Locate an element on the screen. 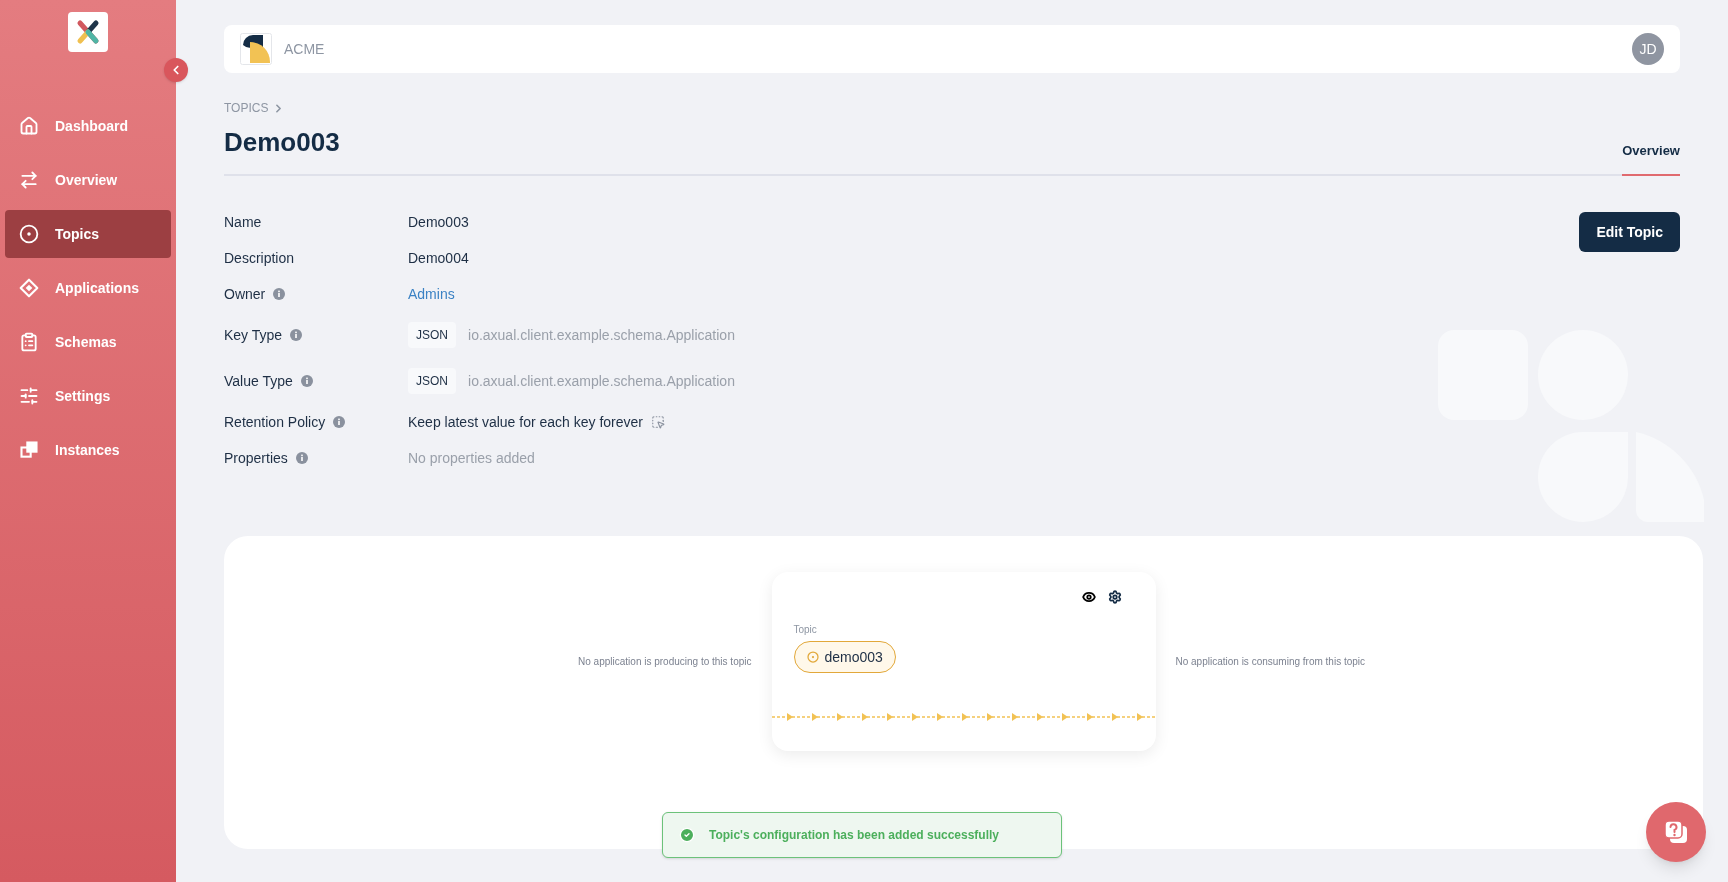 This screenshot has width=1728, height=882. diamond-icon is located at coordinates (29, 288).